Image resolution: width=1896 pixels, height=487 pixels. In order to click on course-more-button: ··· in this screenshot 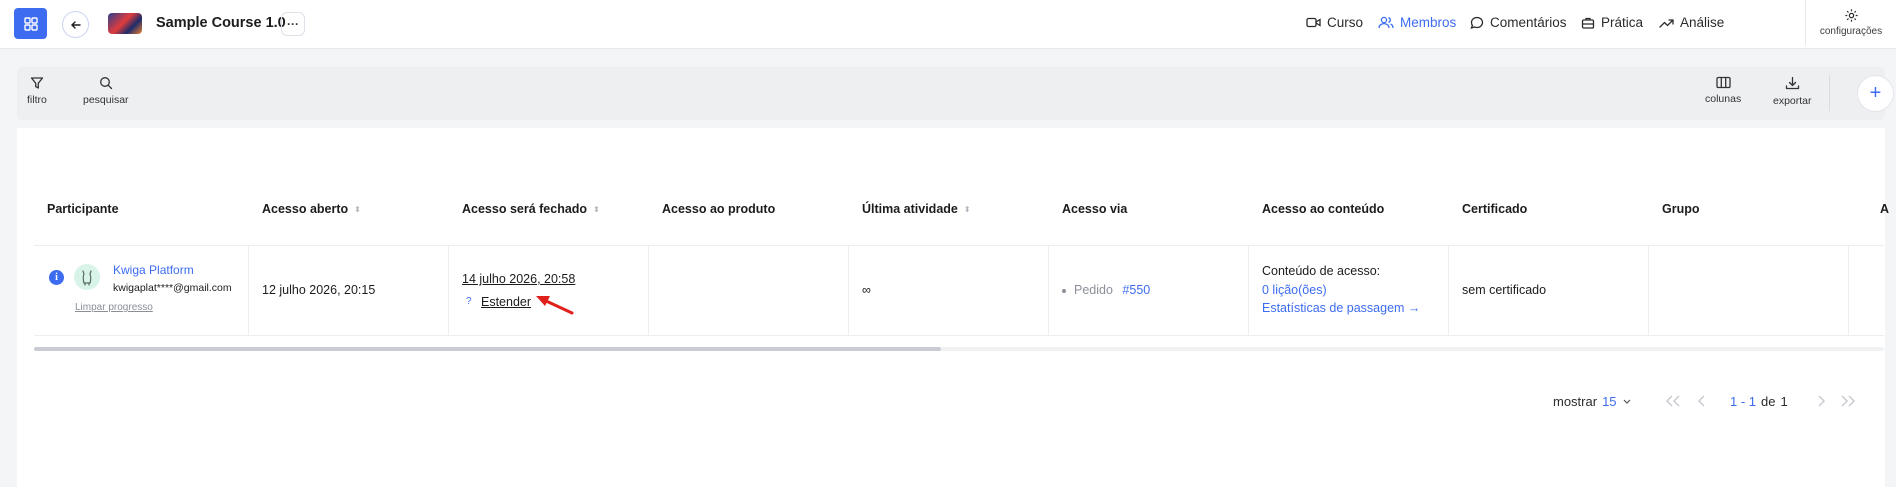, I will do `click(293, 24)`.